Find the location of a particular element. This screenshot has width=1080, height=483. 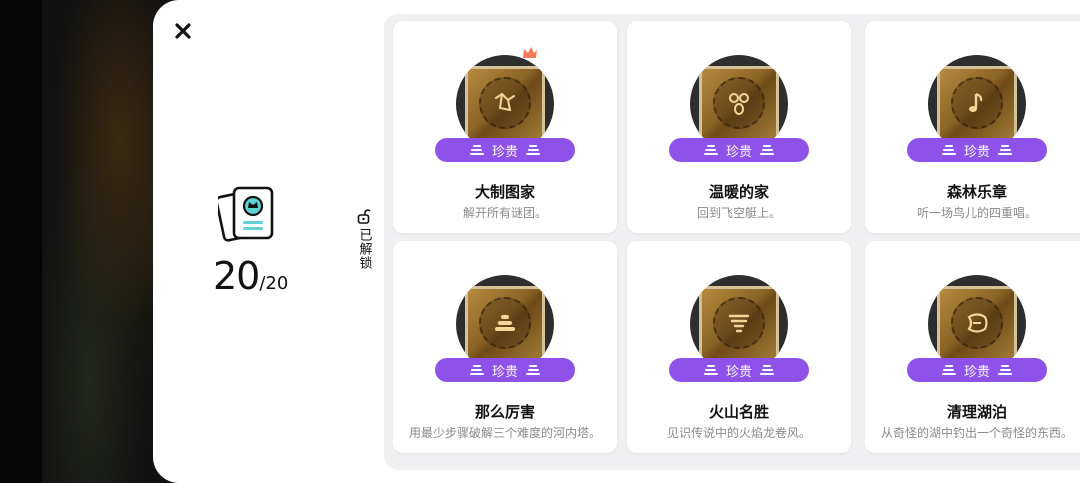

close-button is located at coordinates (183, 31).